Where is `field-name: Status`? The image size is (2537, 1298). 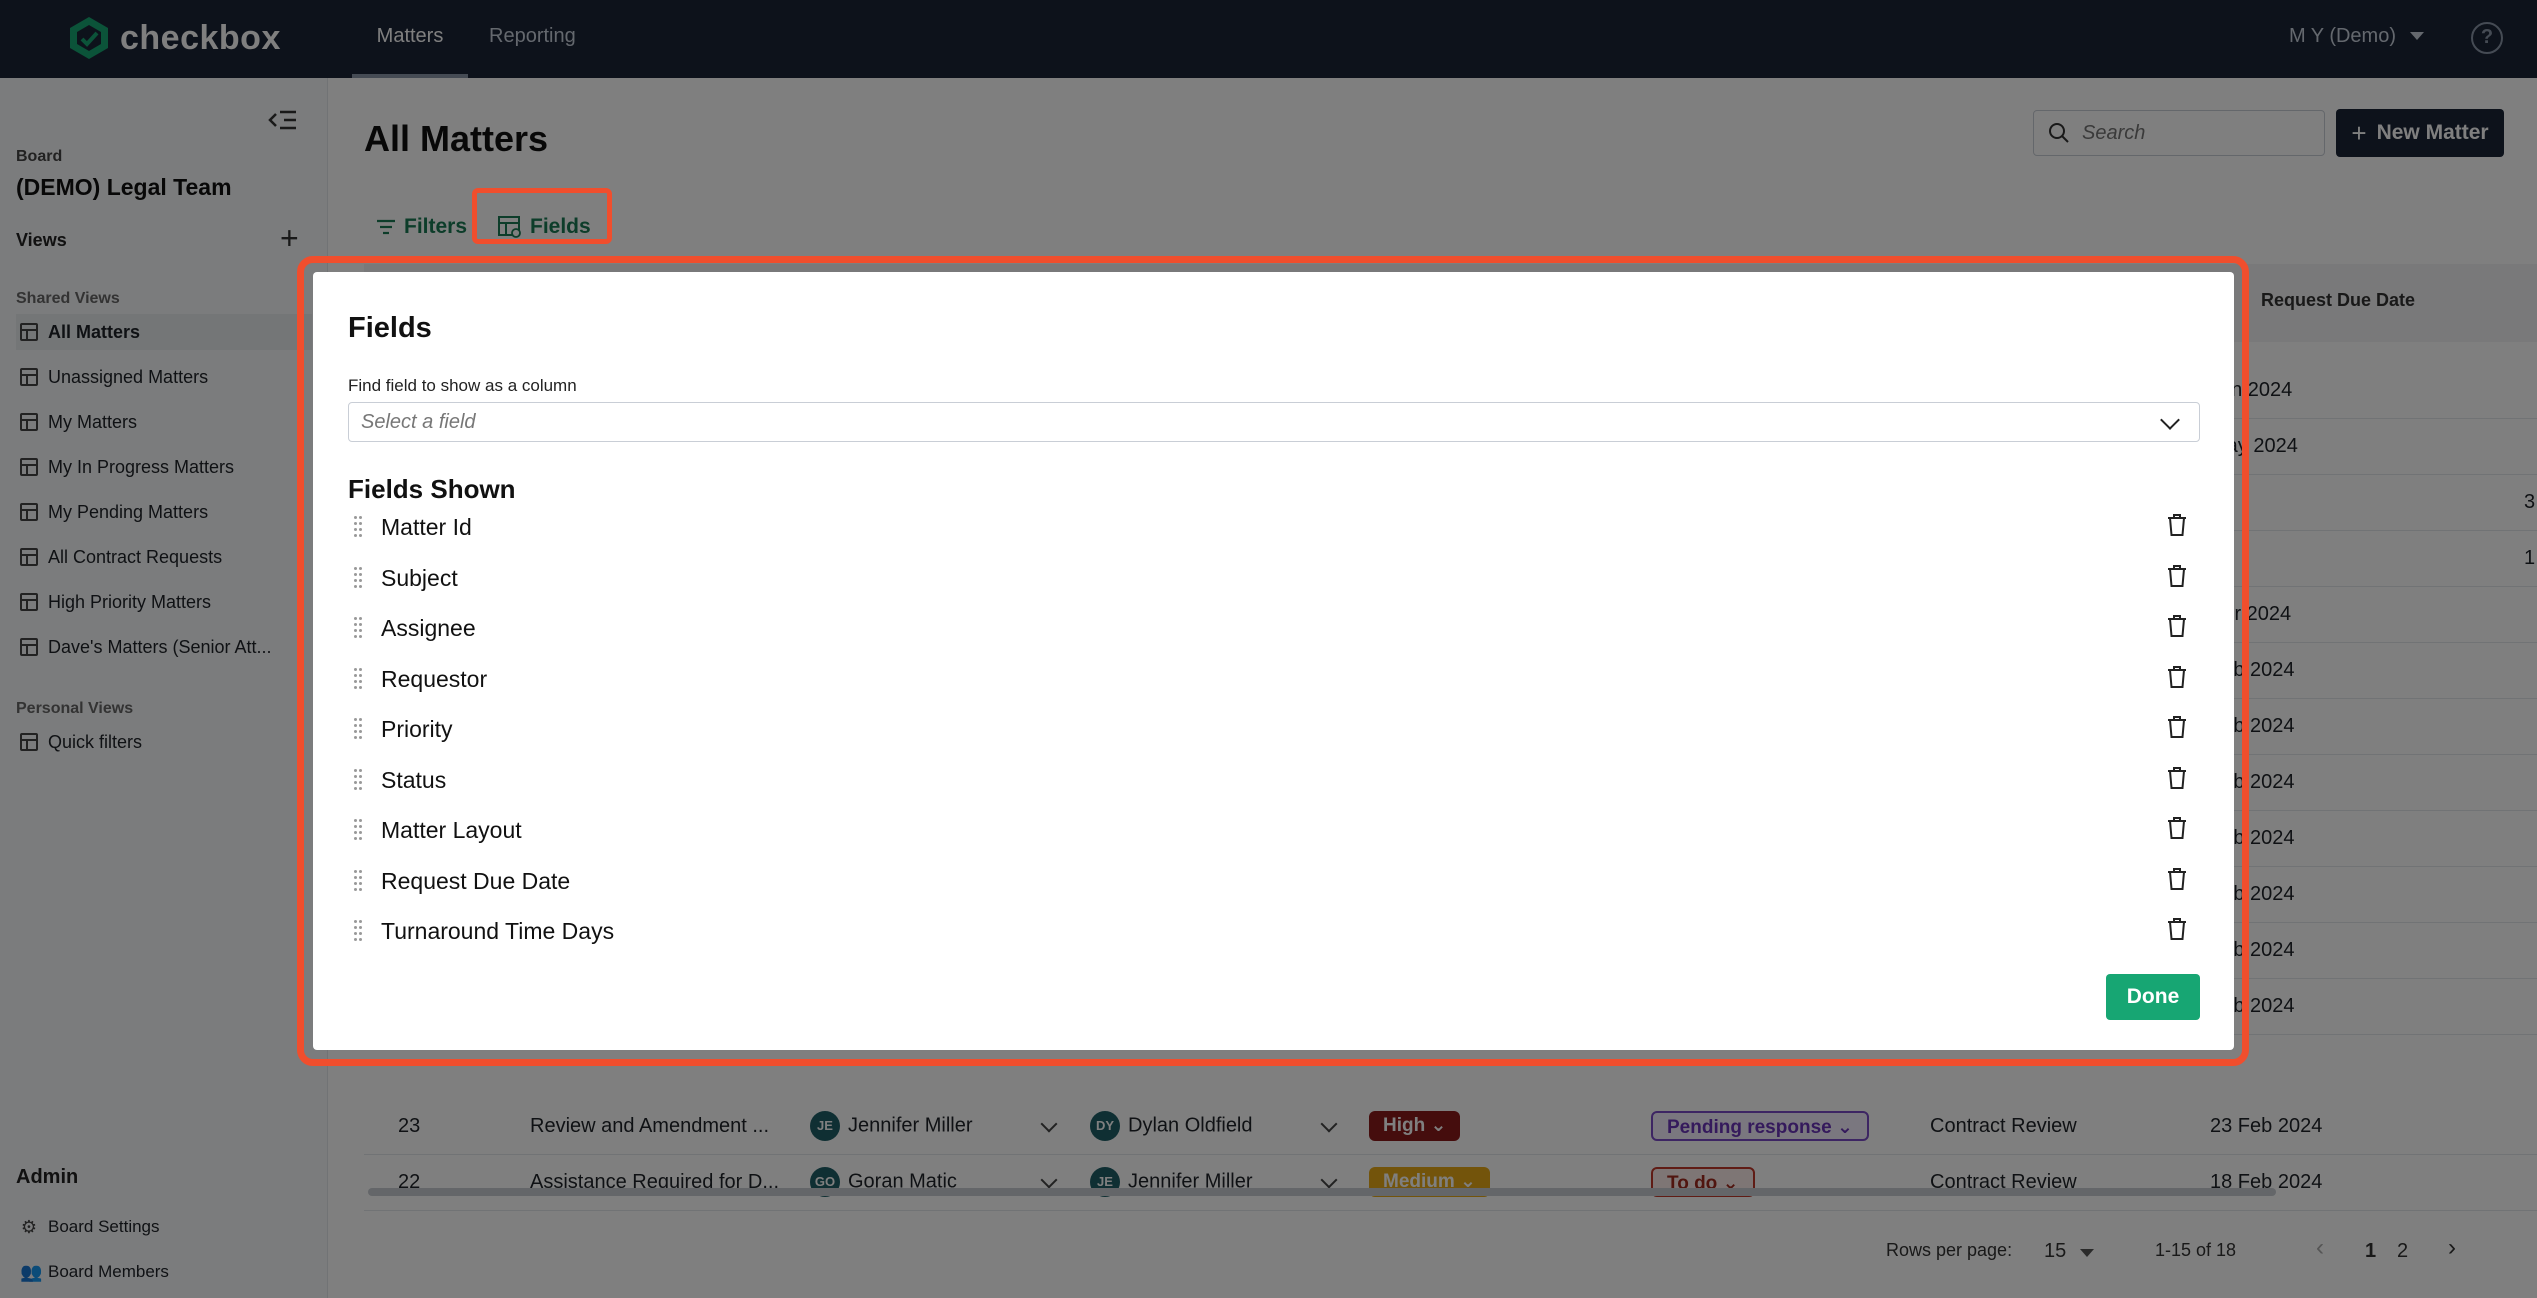 field-name: Status is located at coordinates (414, 779).